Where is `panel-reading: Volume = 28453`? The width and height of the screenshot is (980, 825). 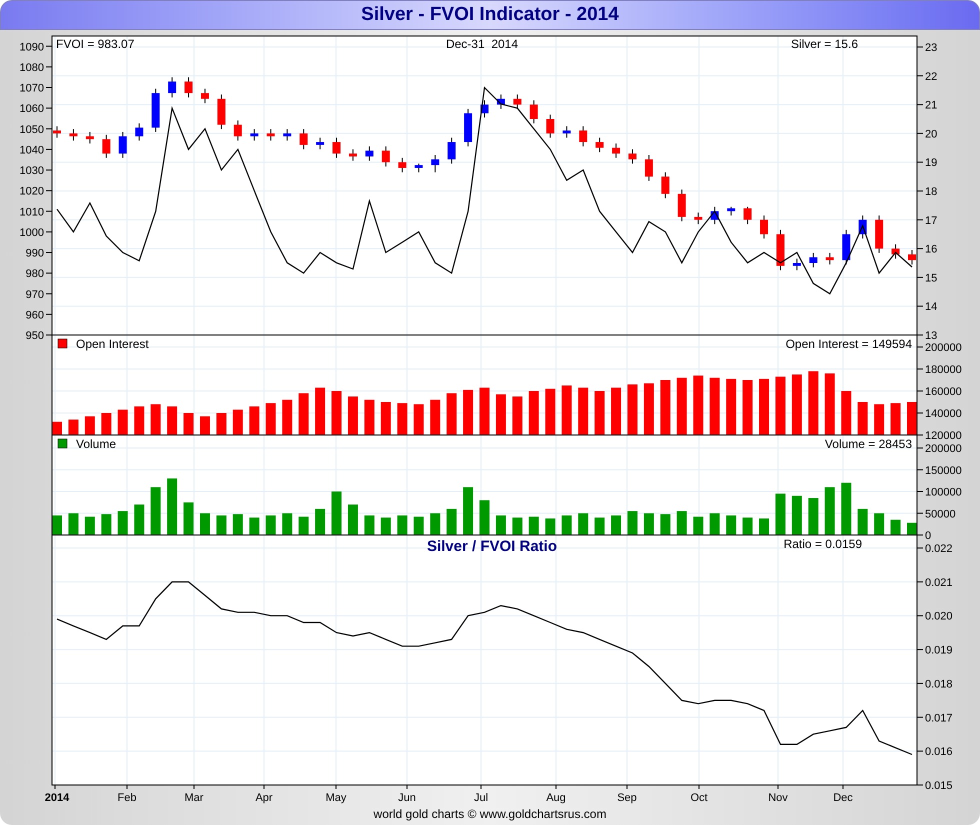 panel-reading: Volume = 28453 is located at coordinates (868, 444).